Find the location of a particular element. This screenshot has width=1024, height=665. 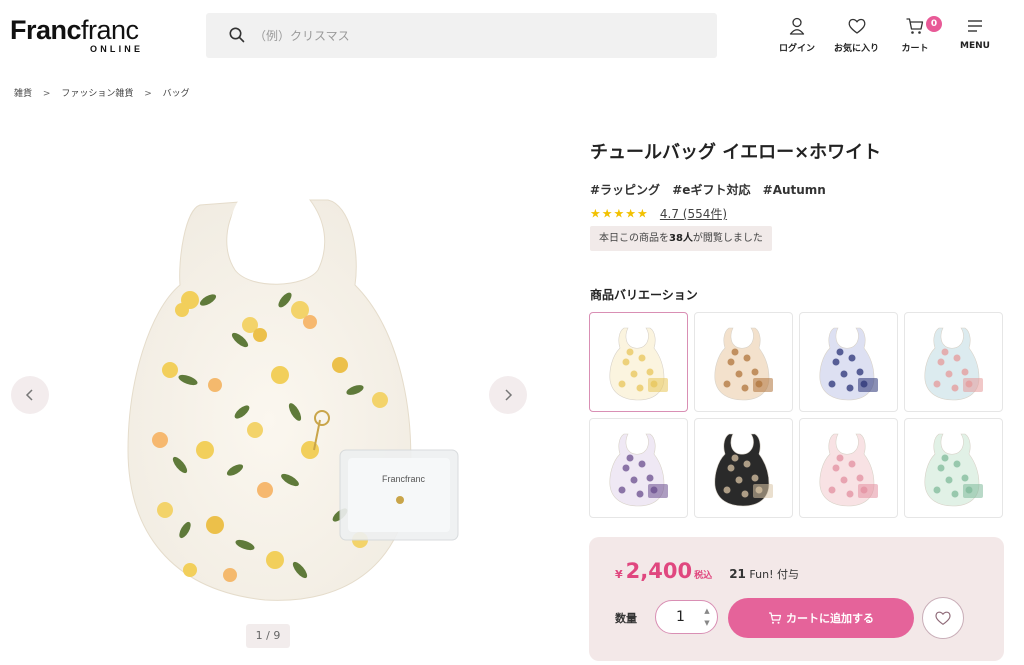

price-value: 2,400 is located at coordinates (659, 571).